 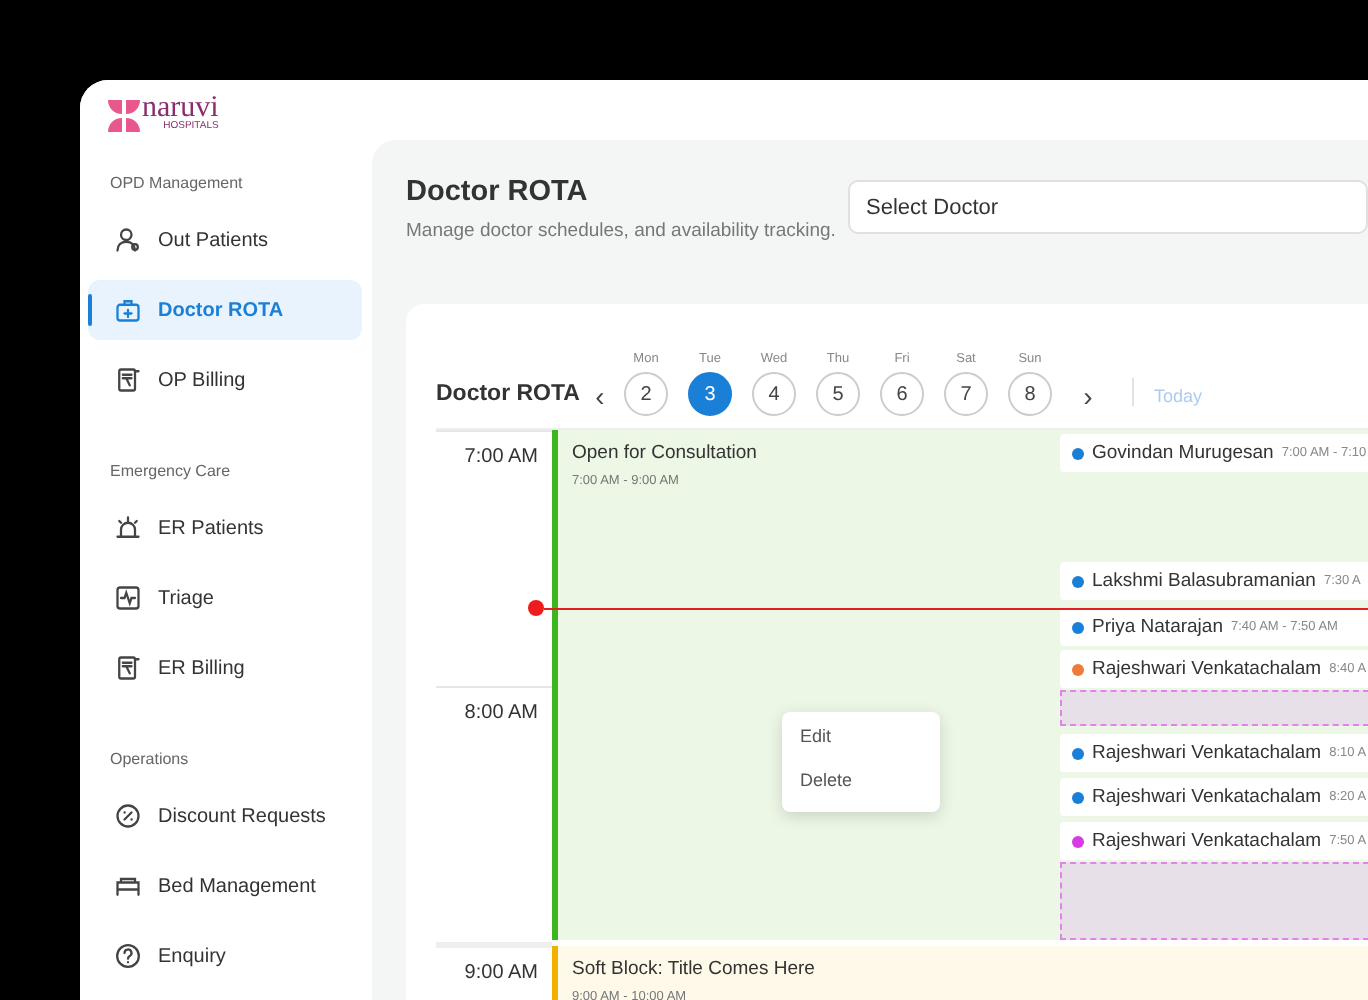 I want to click on date-button: 4, so click(x=774, y=394).